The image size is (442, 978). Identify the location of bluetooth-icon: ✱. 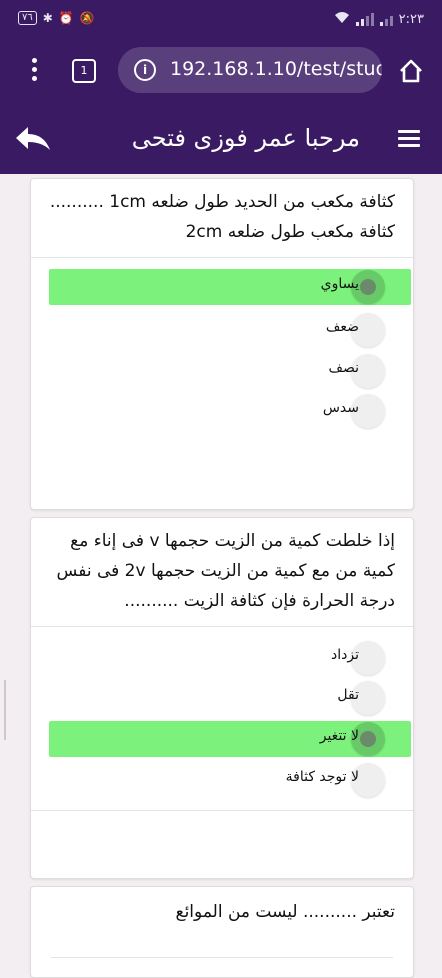
(47, 18).